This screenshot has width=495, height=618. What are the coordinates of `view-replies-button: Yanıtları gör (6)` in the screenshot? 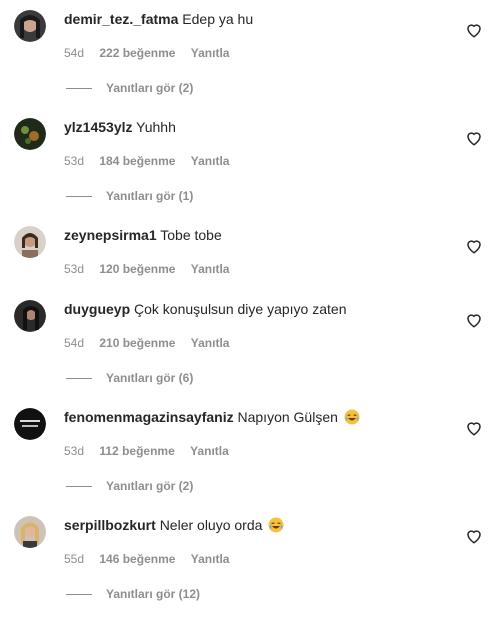 It's located at (129, 378).